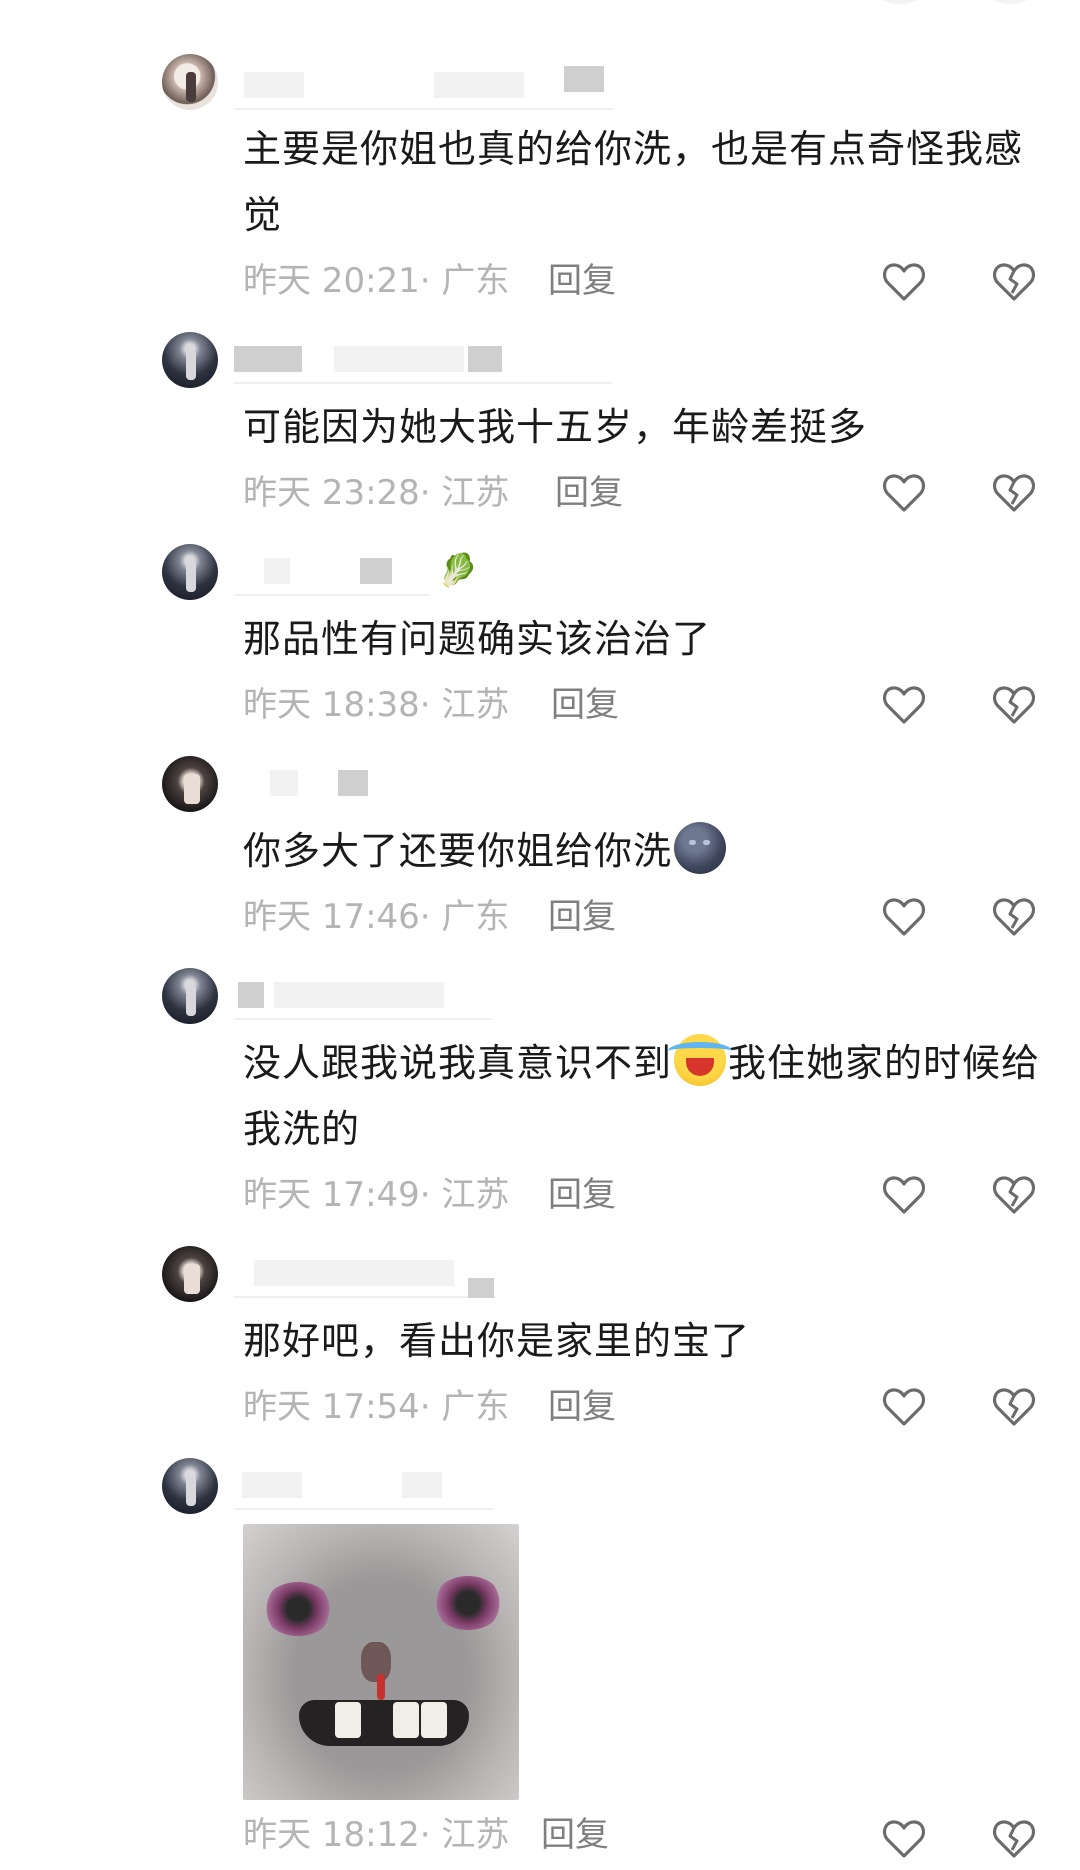  What do you see at coordinates (381, 1662) in the screenshot?
I see `meme-sticker-image` at bounding box center [381, 1662].